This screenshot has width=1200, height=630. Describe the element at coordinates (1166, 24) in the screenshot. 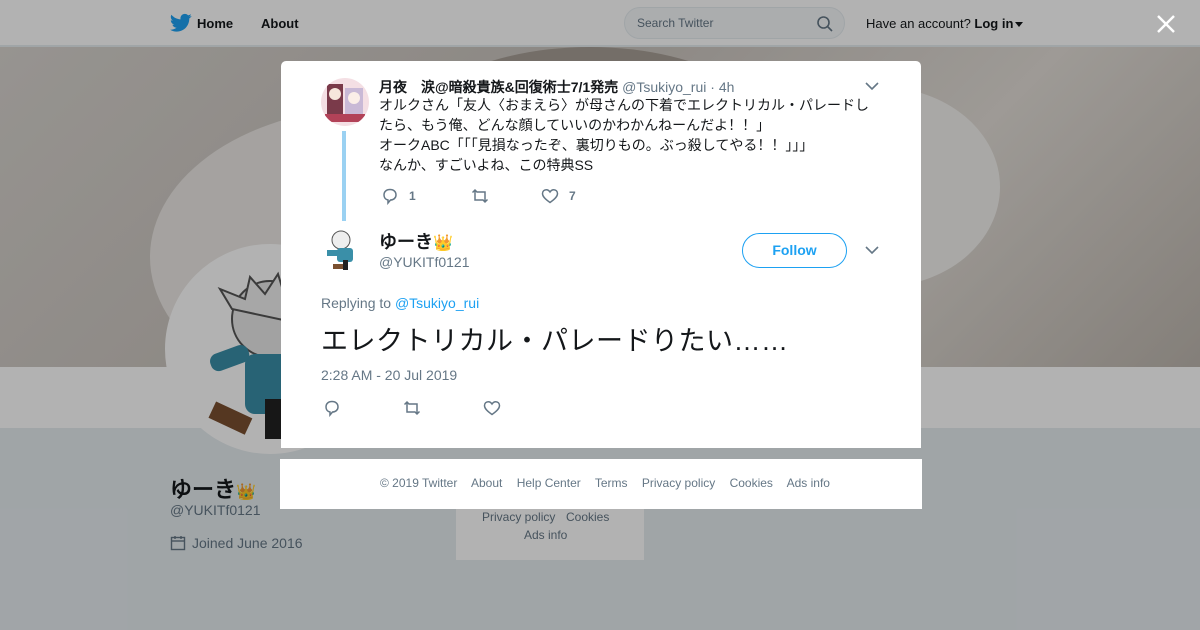

I see `close-icon` at that location.